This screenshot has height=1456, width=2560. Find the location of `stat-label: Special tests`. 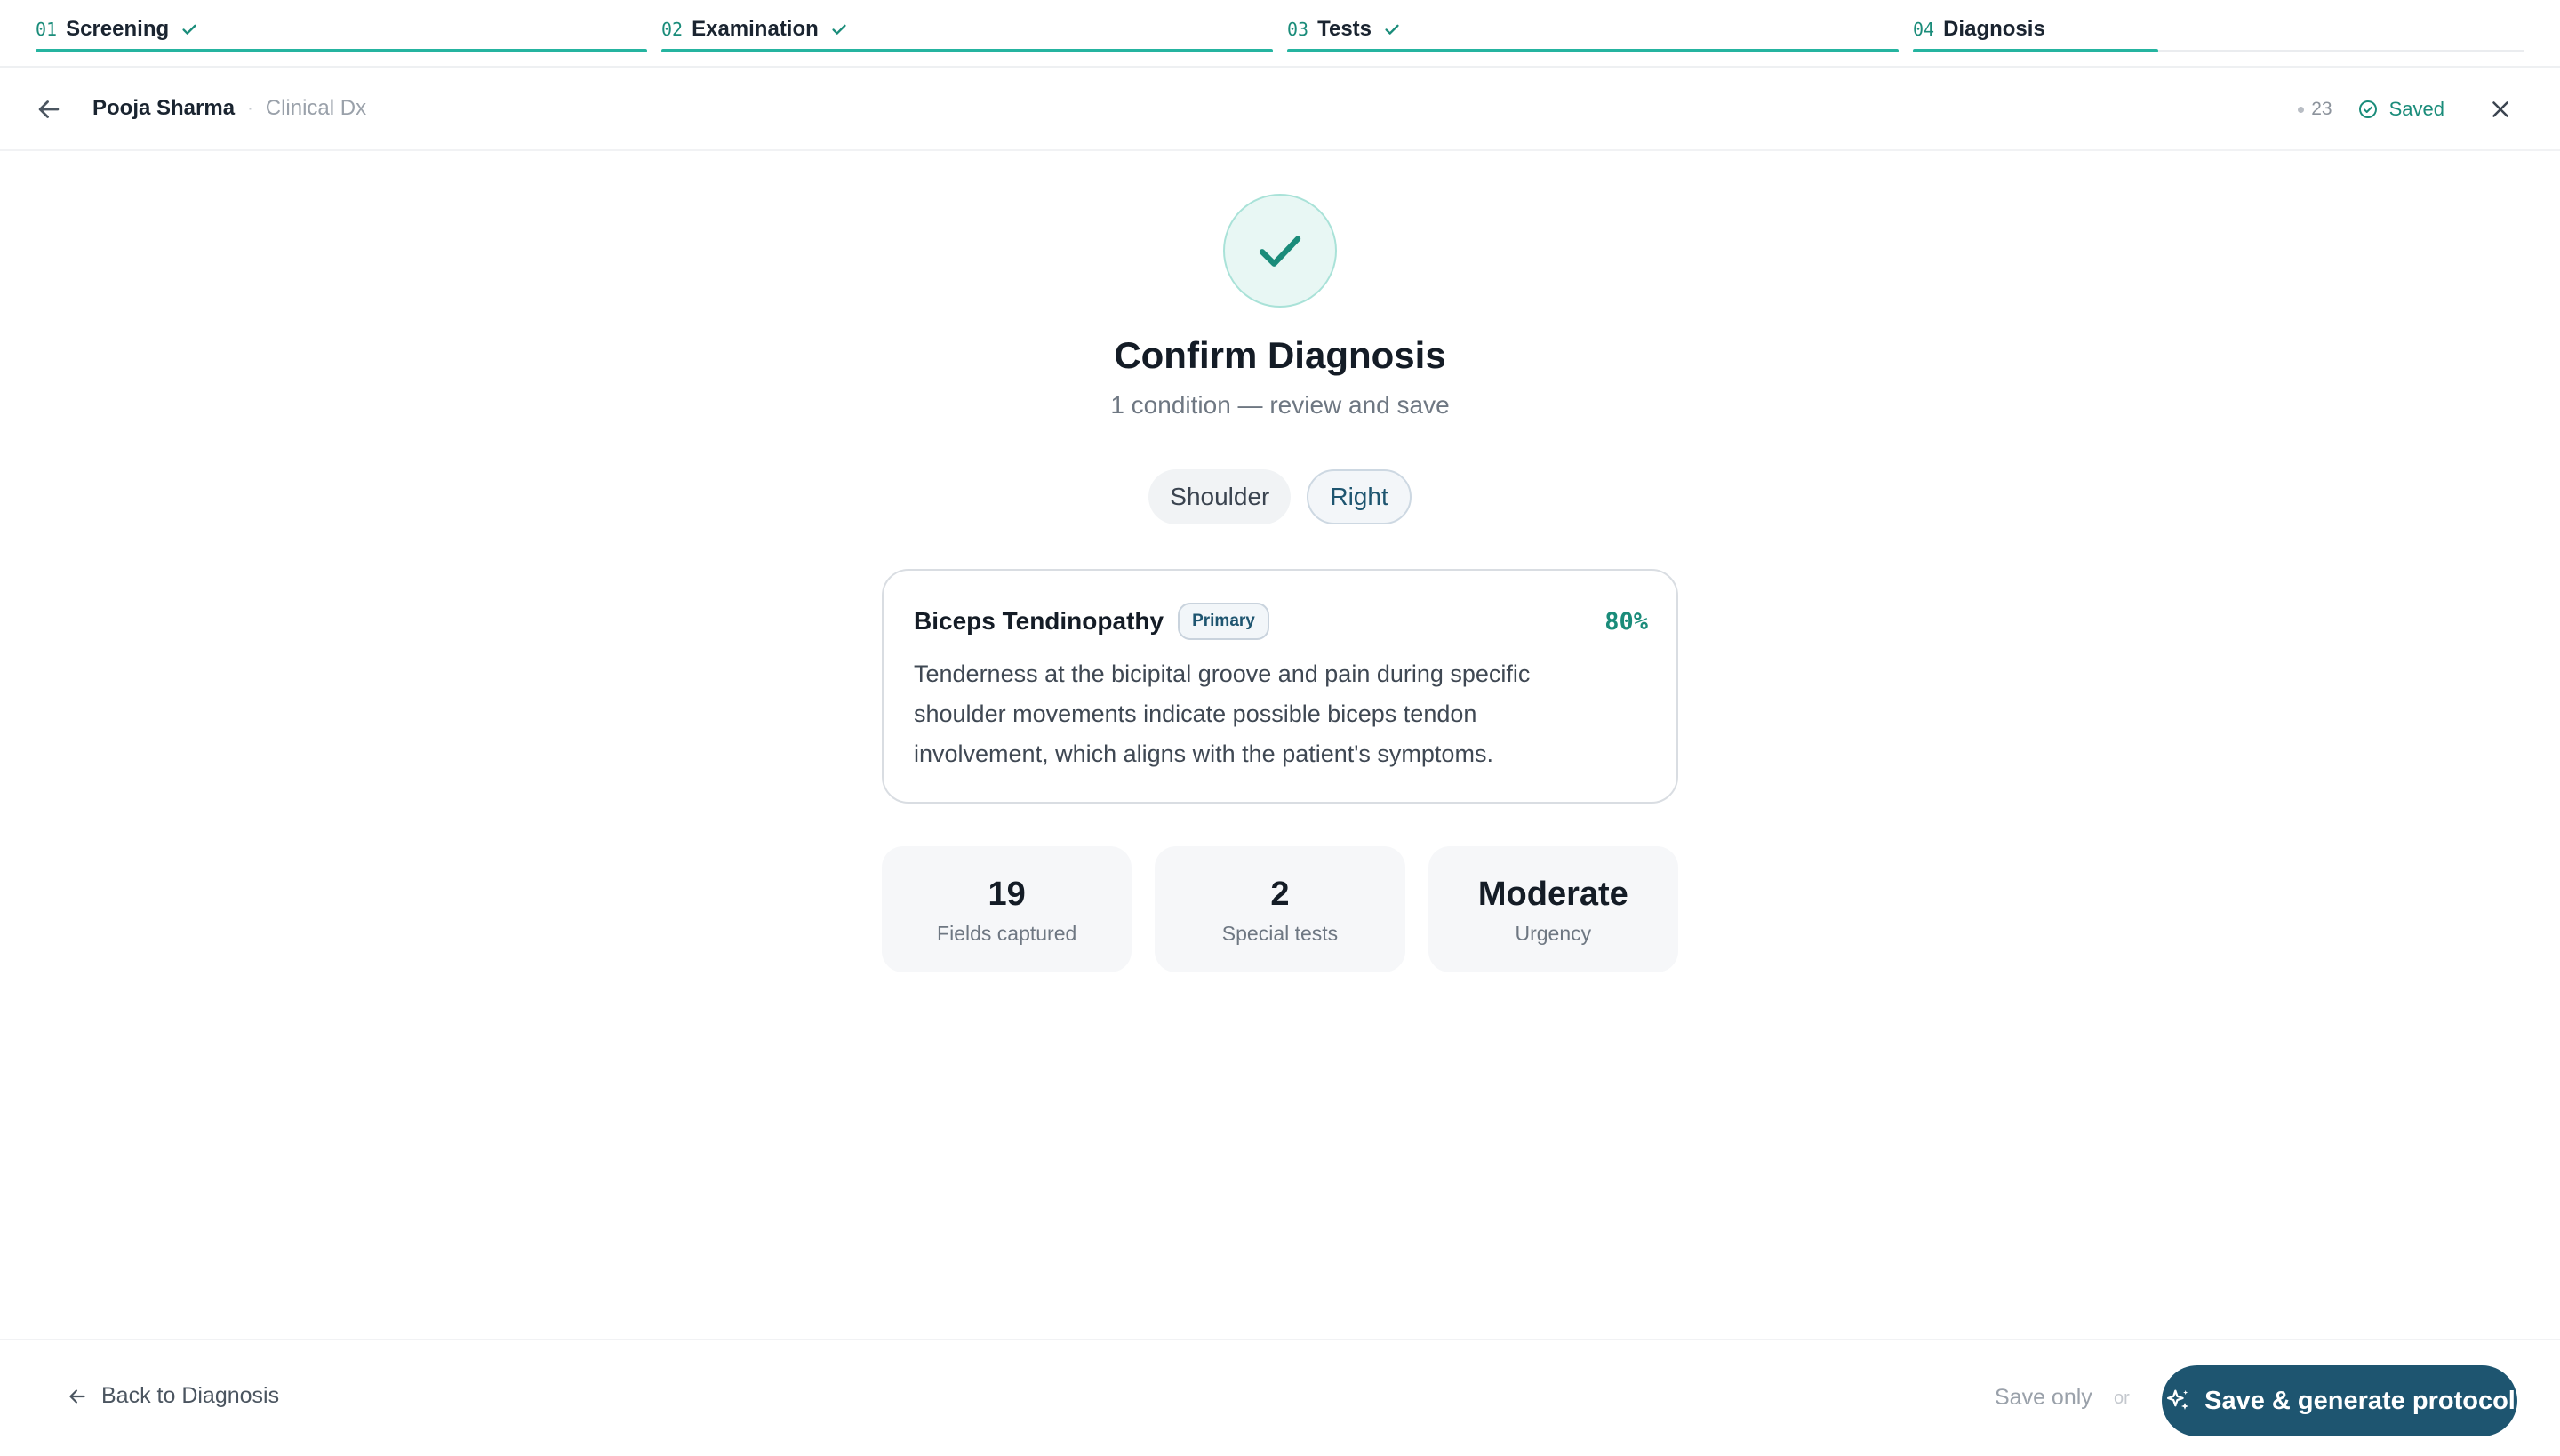

stat-label: Special tests is located at coordinates (1280, 933).